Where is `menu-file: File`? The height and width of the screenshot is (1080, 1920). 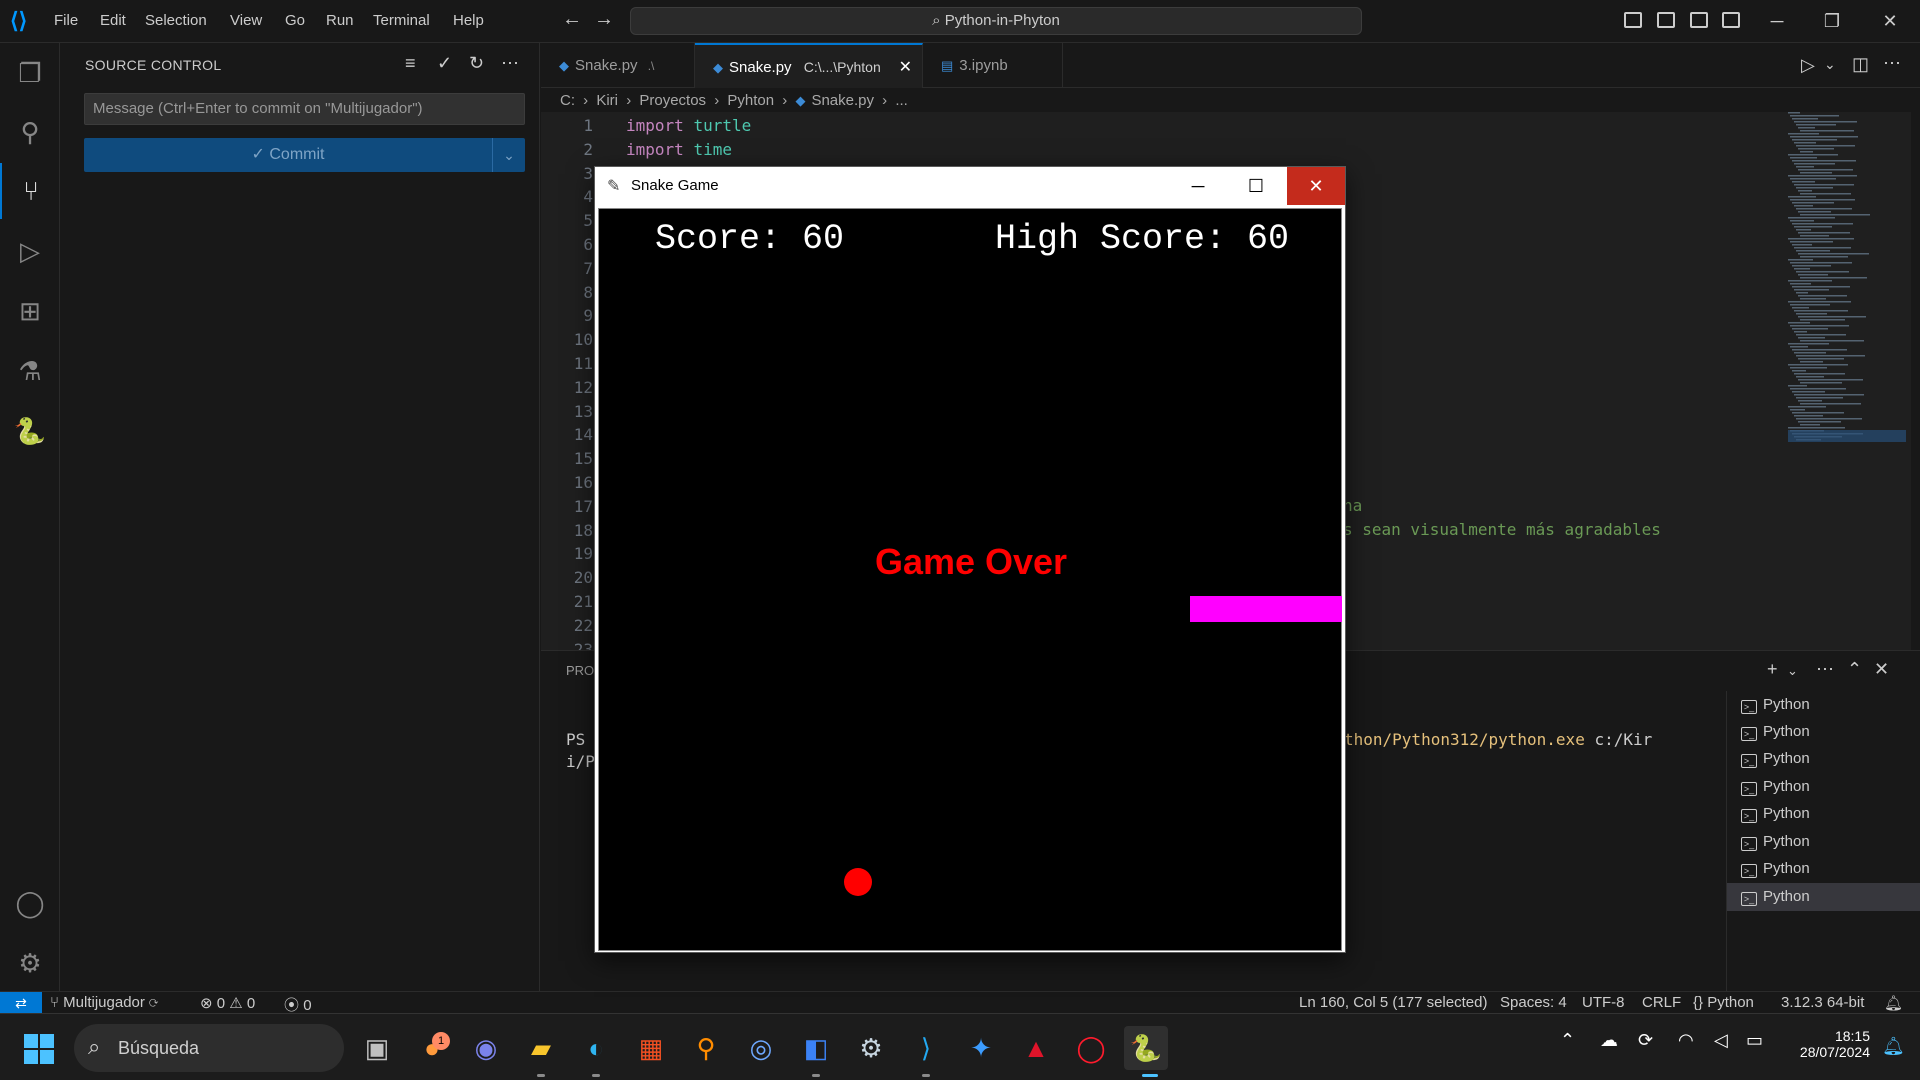
menu-file: File is located at coordinates (66, 20).